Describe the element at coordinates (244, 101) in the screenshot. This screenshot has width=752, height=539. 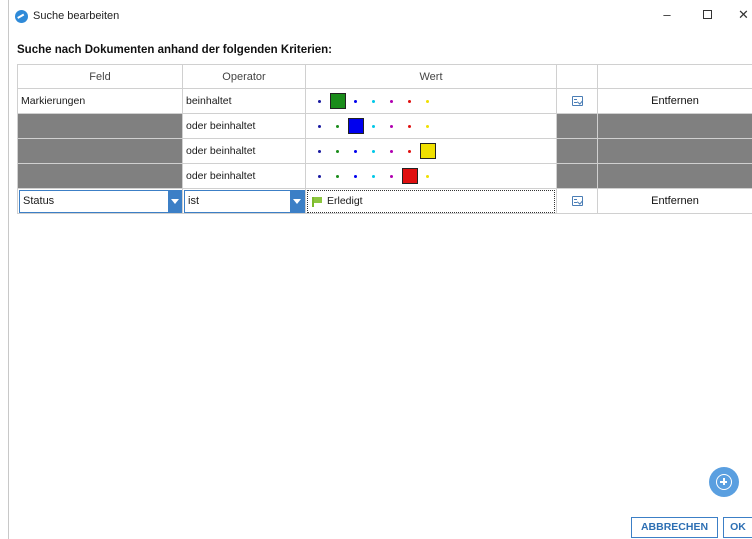
I see `operator-cell: beinhaltet` at that location.